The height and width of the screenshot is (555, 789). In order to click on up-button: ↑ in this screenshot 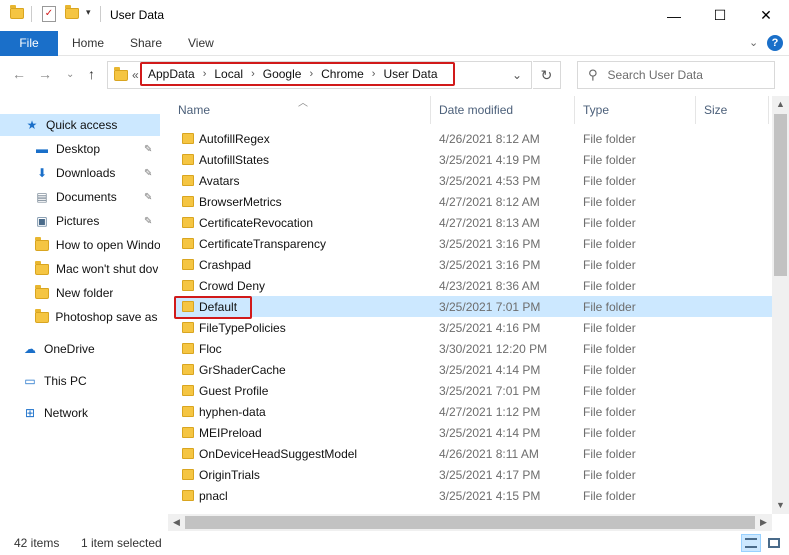, I will do `click(91, 74)`.